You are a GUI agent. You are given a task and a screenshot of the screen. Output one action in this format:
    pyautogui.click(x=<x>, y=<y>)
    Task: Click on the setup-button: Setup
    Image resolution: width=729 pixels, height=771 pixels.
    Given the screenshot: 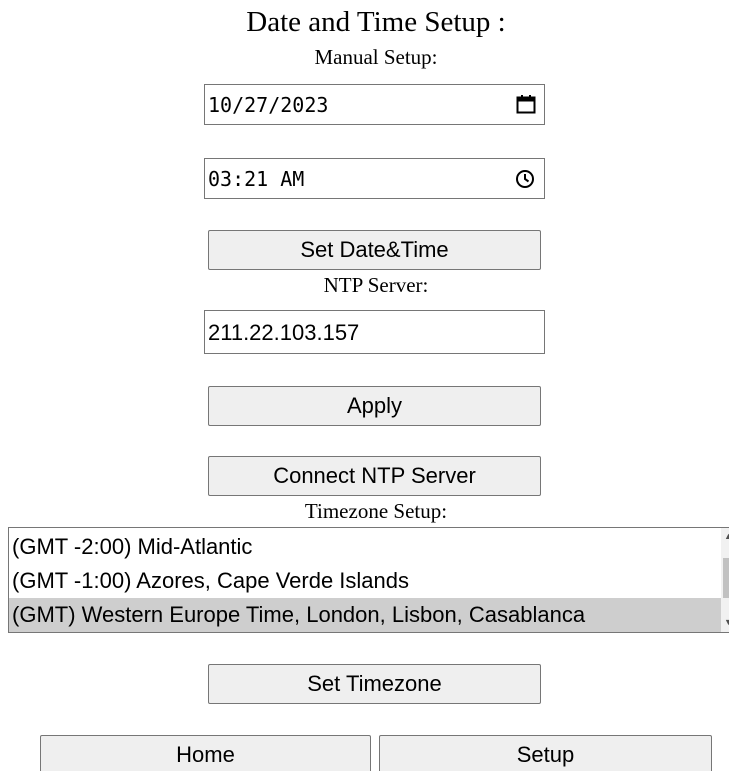 What is the action you would take?
    pyautogui.click(x=545, y=753)
    